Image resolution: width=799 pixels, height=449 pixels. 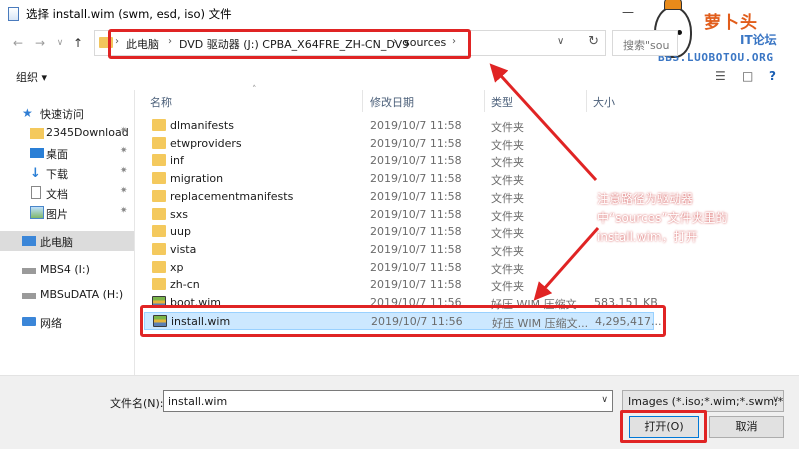 What do you see at coordinates (51, 323) in the screenshot?
I see `sidebar-item-label: 网络` at bounding box center [51, 323].